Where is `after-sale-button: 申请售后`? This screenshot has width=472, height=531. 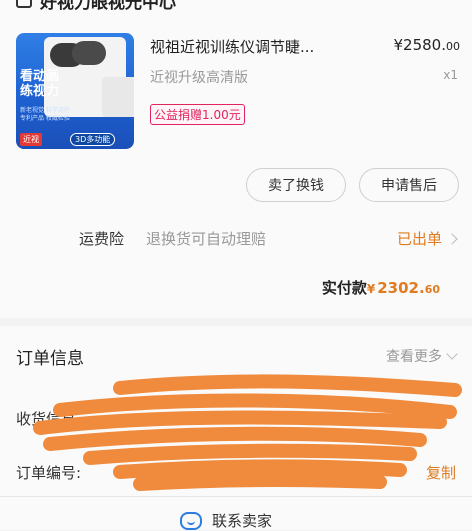 after-sale-button: 申请售后 is located at coordinates (409, 185).